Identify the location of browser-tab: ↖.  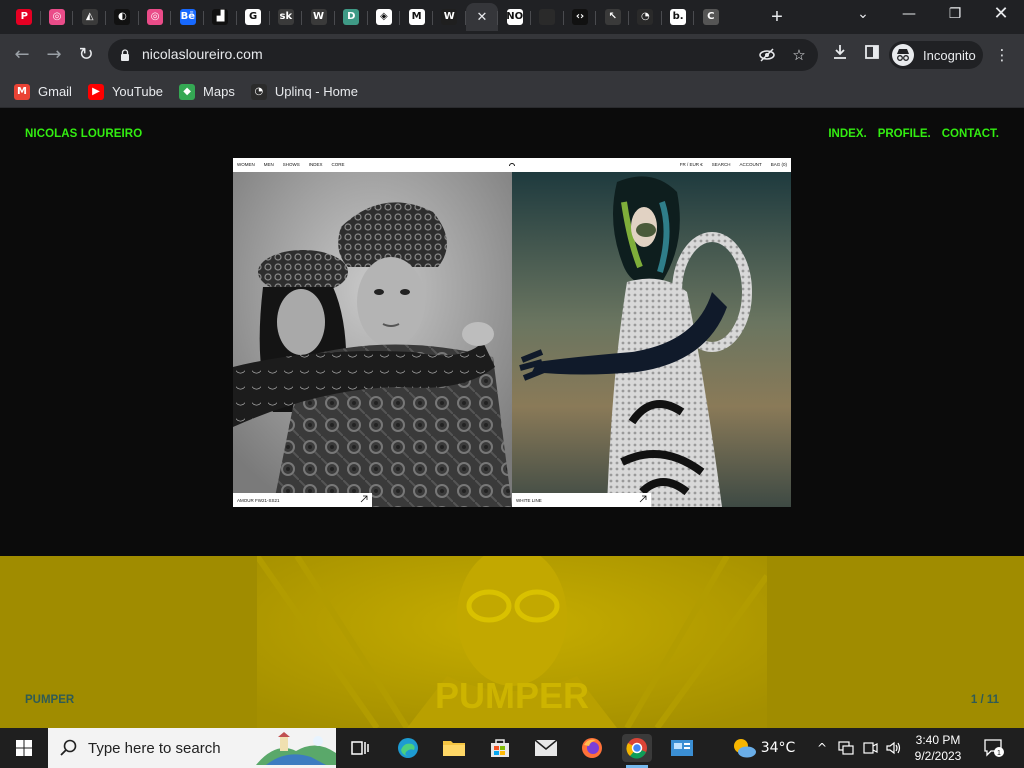
(613, 17).